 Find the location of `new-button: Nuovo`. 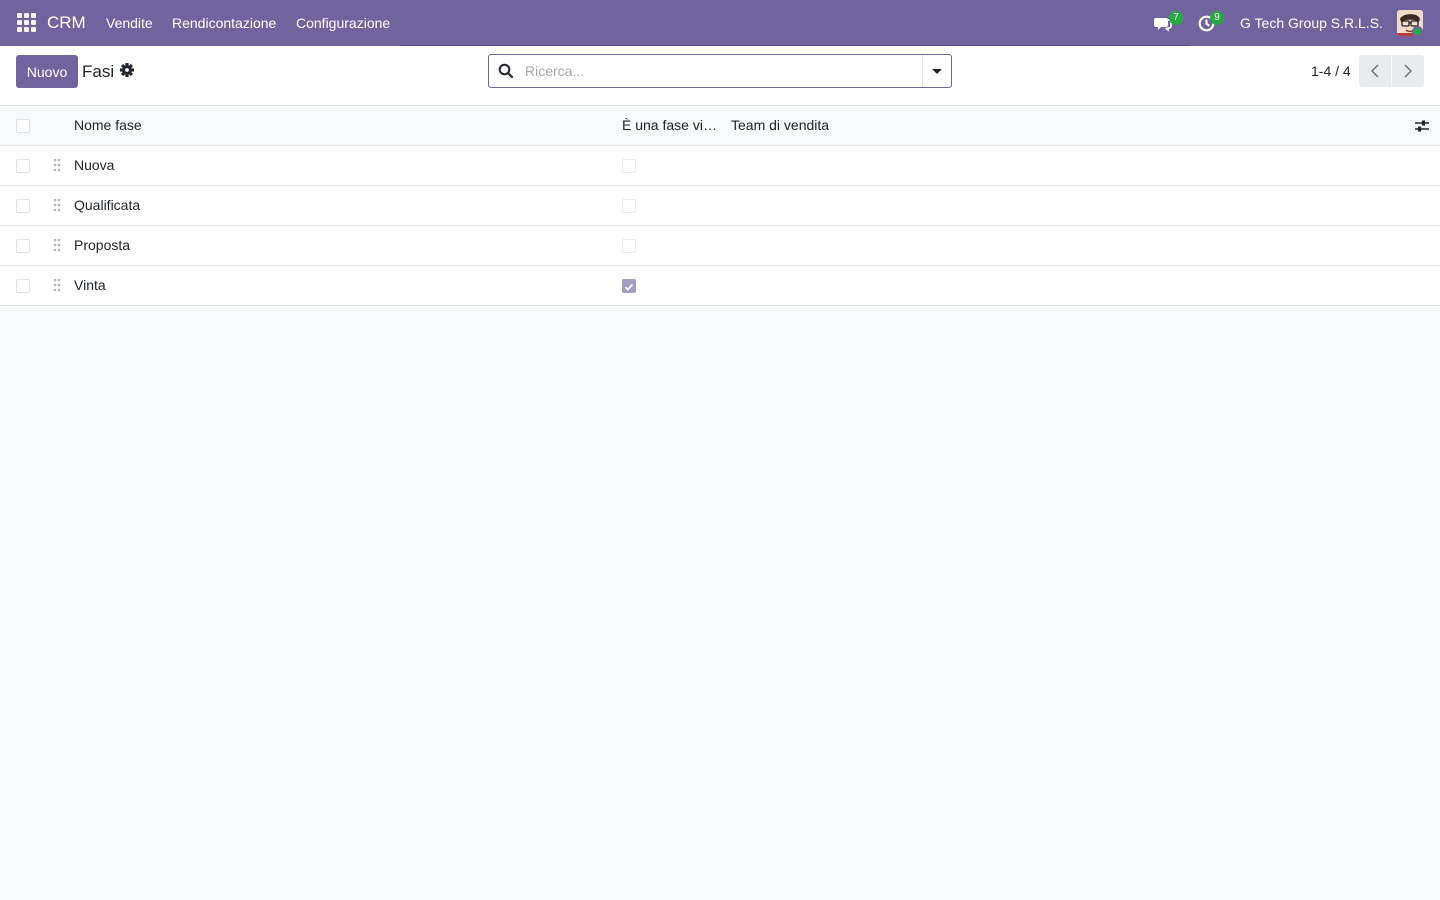

new-button: Nuovo is located at coordinates (47, 71).